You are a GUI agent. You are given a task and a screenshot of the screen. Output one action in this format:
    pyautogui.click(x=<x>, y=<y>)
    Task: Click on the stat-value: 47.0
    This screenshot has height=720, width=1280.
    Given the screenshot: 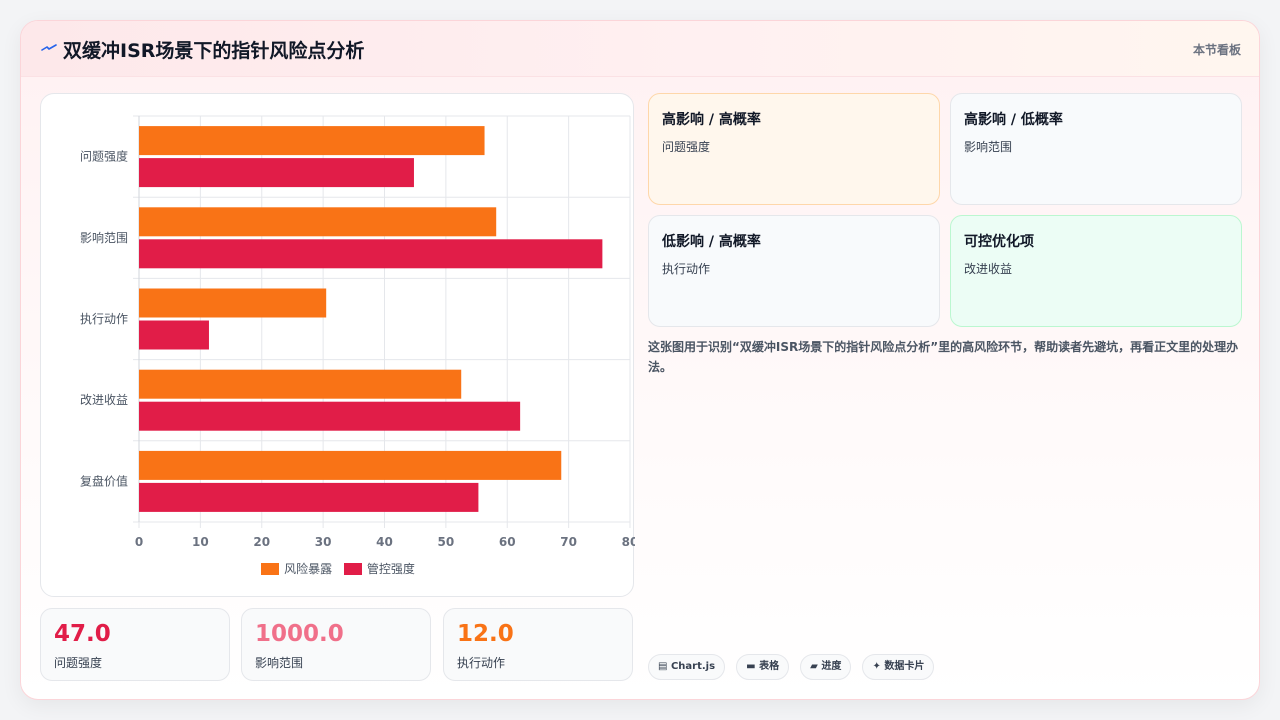 What is the action you would take?
    pyautogui.click(x=82, y=634)
    